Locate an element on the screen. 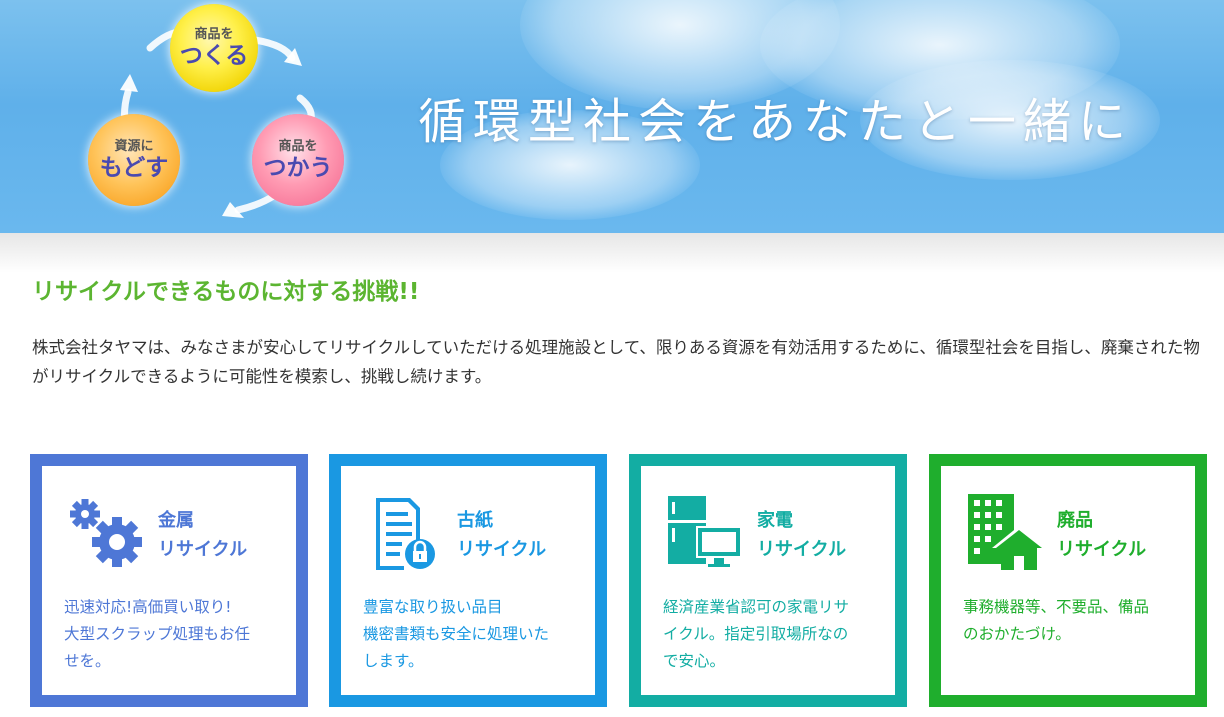  cycle-return-bubble: 資源に もどす is located at coordinates (134, 160).